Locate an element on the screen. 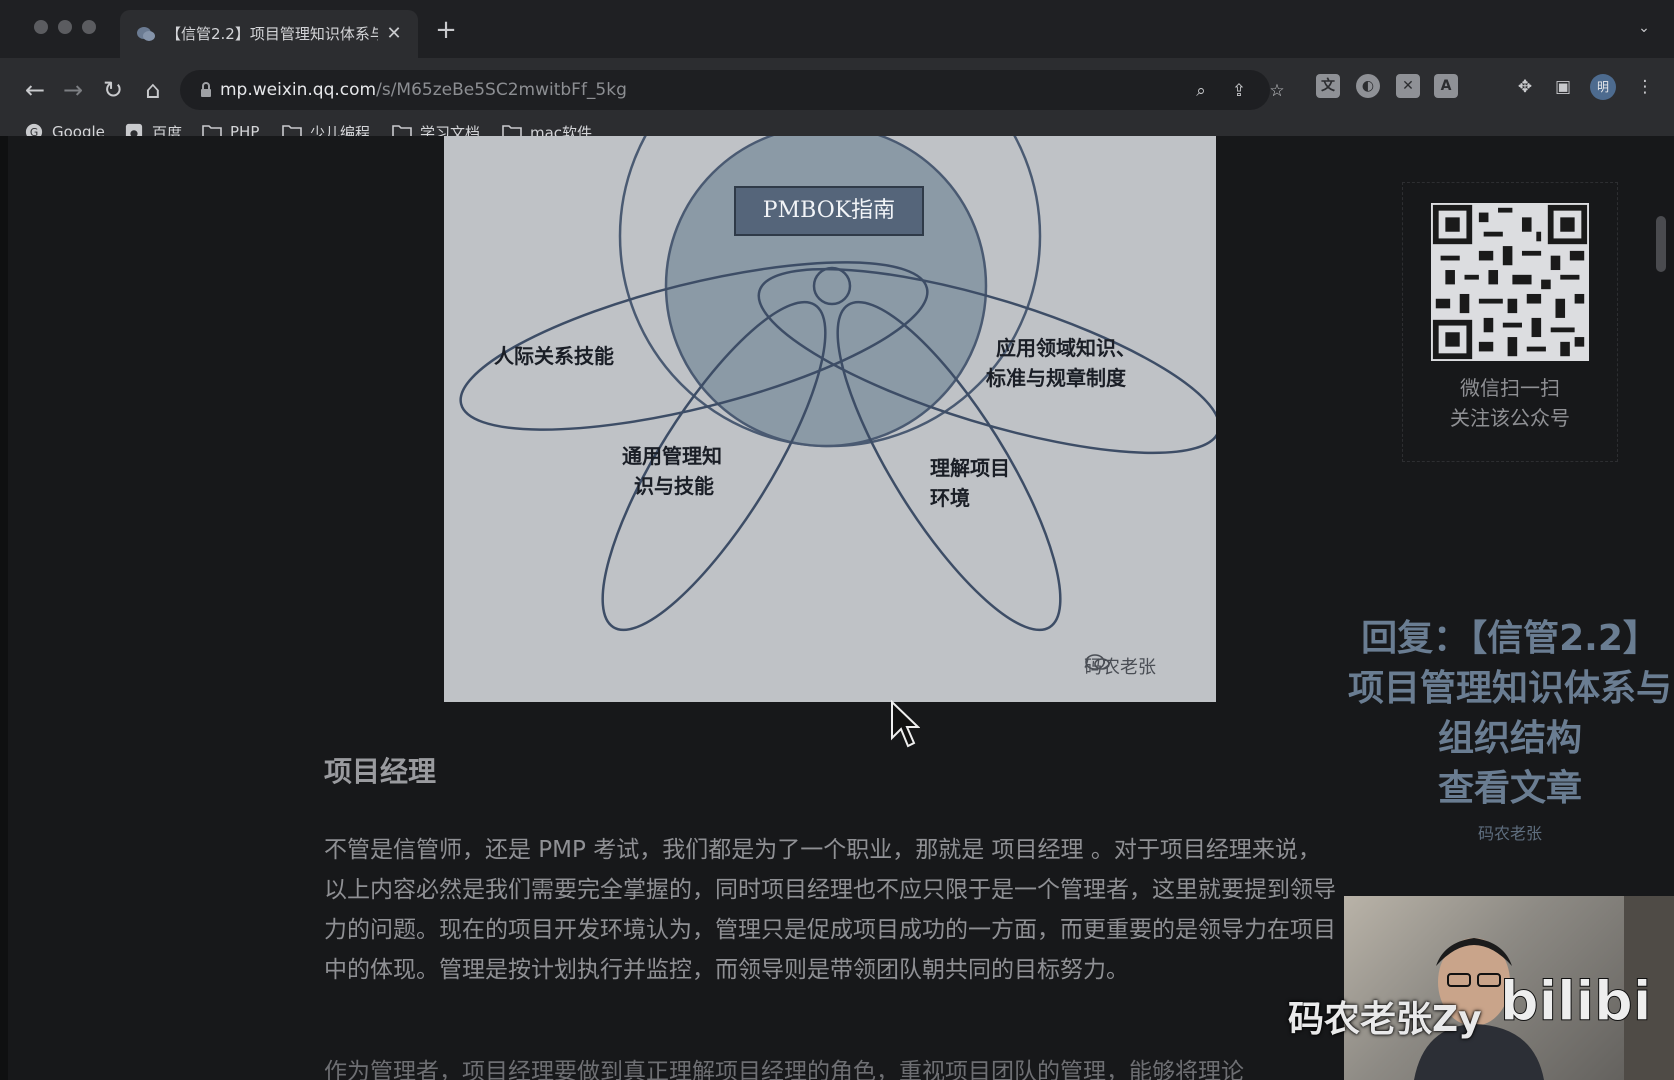 Image resolution: width=1674 pixels, height=1080 pixels. section-heading: 项目经理 is located at coordinates (380, 771).